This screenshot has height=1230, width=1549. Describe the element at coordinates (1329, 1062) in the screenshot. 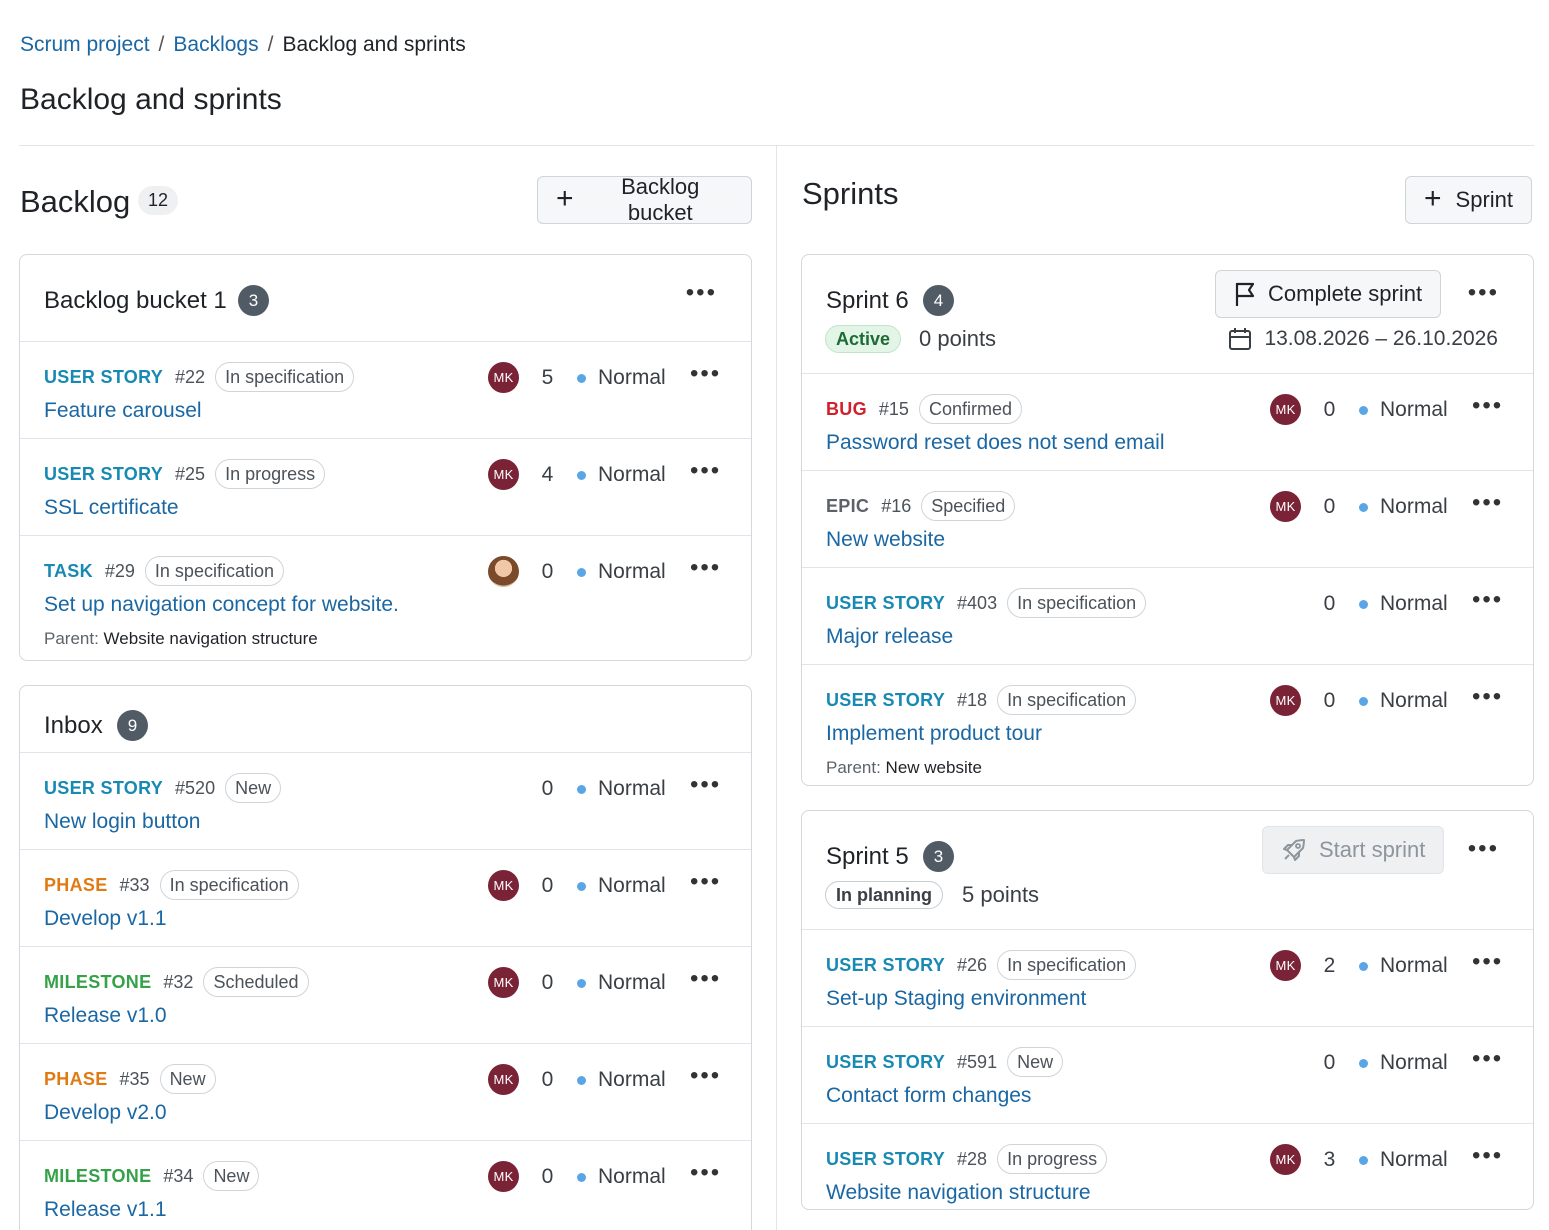

I see `wp-story-points: 0` at that location.